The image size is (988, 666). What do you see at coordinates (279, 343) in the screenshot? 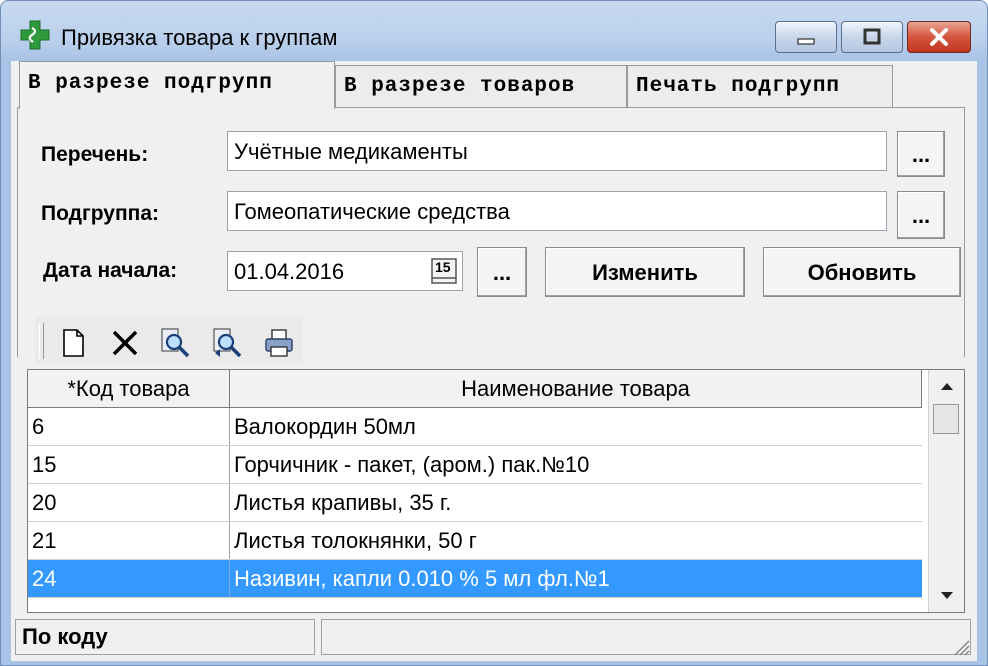
I see `print-icon` at bounding box center [279, 343].